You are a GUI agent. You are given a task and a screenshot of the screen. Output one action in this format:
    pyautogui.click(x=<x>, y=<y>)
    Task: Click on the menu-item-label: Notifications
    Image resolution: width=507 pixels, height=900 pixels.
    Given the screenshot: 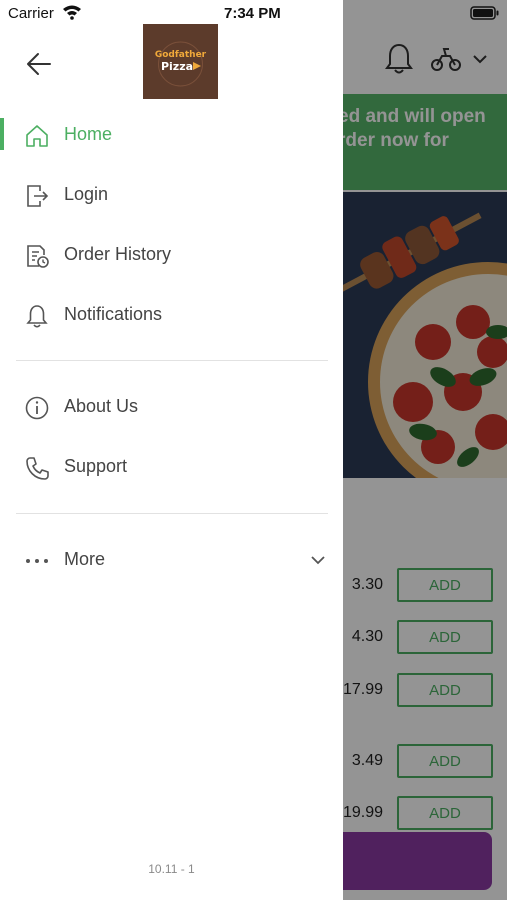 What is the action you would take?
    pyautogui.click(x=113, y=314)
    